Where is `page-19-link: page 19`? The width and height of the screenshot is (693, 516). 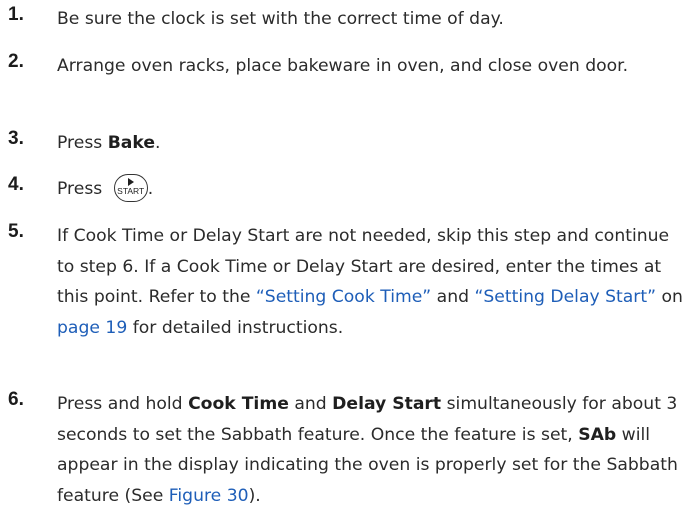
page-19-link: page 19 is located at coordinates (92, 328).